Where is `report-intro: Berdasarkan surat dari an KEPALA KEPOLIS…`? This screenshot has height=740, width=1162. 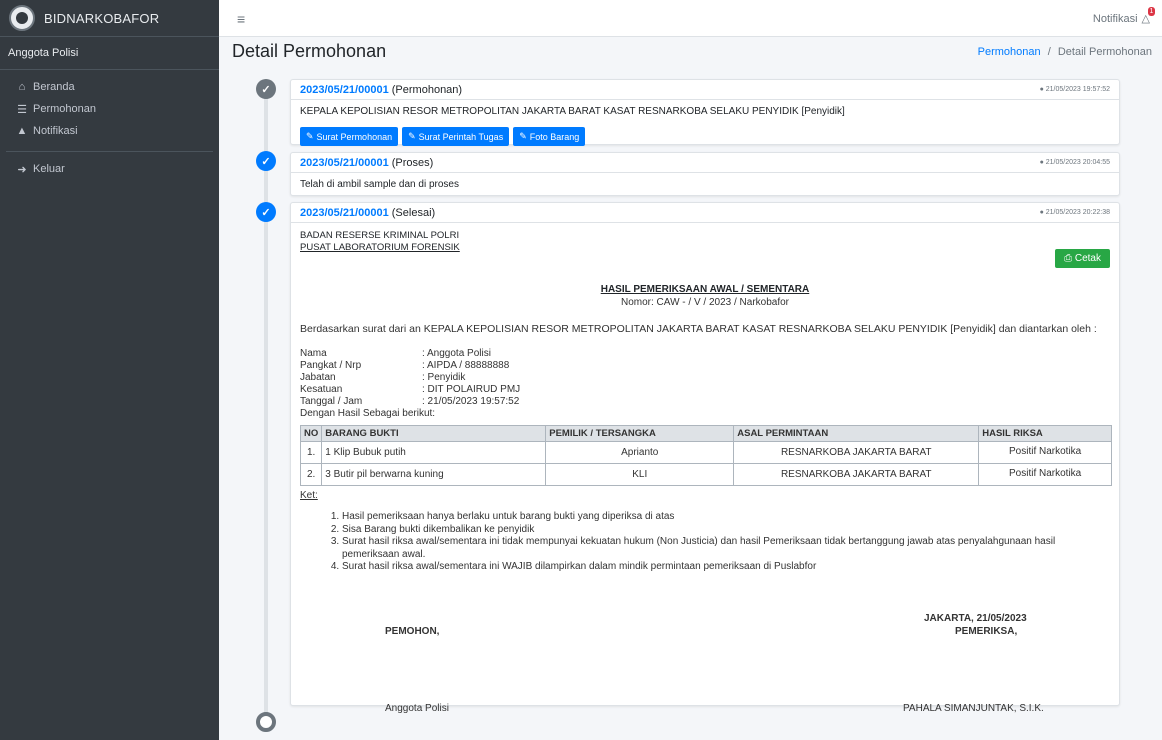 report-intro: Berdasarkan surat dari an KEPALA KEPOLIS… is located at coordinates (698, 329).